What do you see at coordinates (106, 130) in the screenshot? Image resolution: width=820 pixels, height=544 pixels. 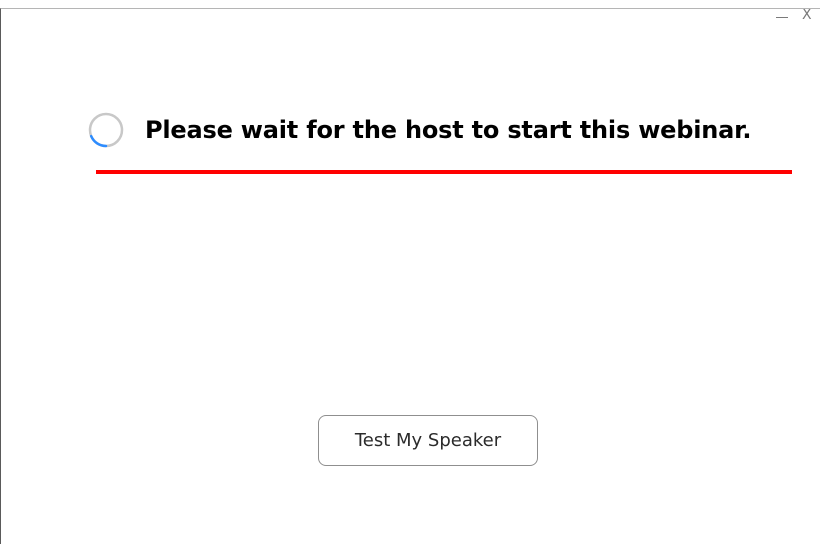 I see `loading-spinner-icon` at bounding box center [106, 130].